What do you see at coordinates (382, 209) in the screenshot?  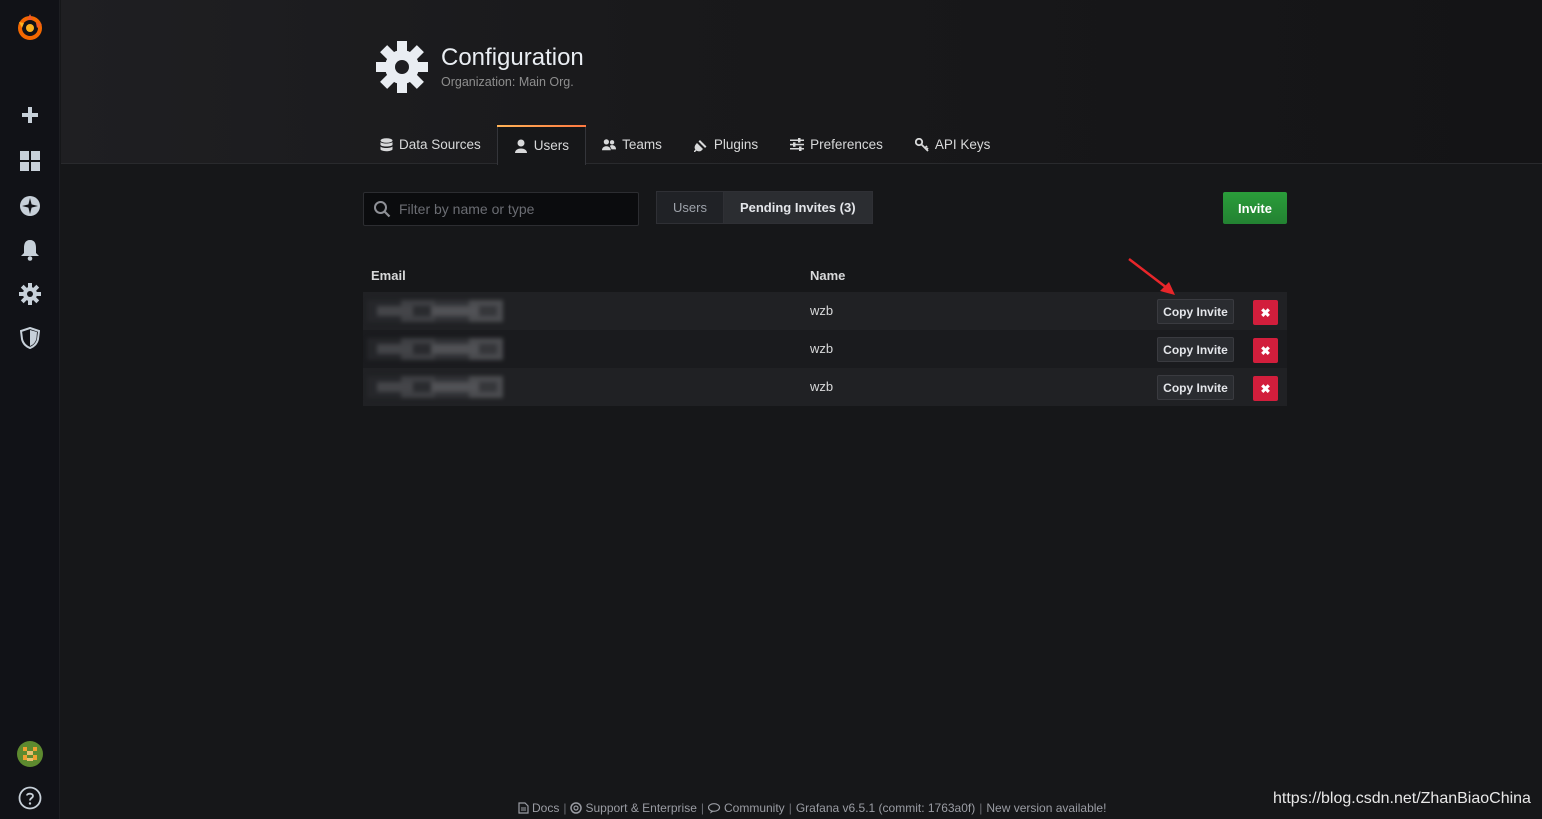 I see `search-icon` at bounding box center [382, 209].